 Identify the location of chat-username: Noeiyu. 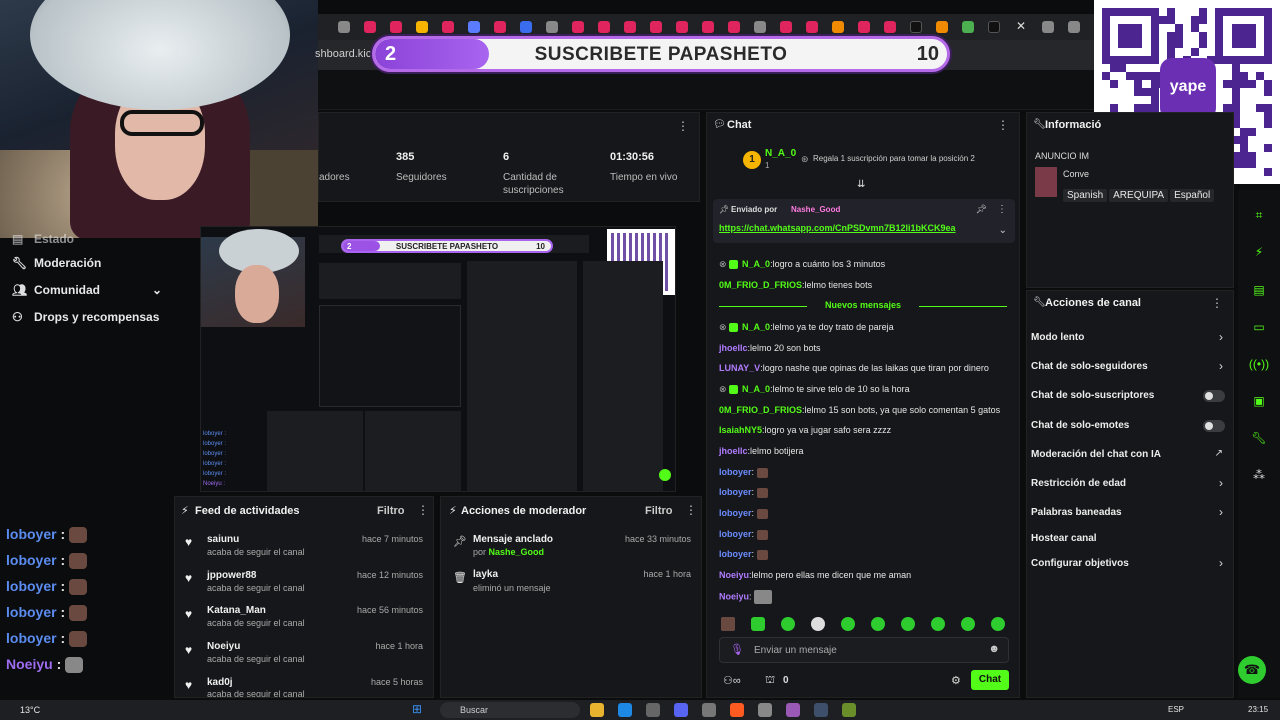
(734, 575).